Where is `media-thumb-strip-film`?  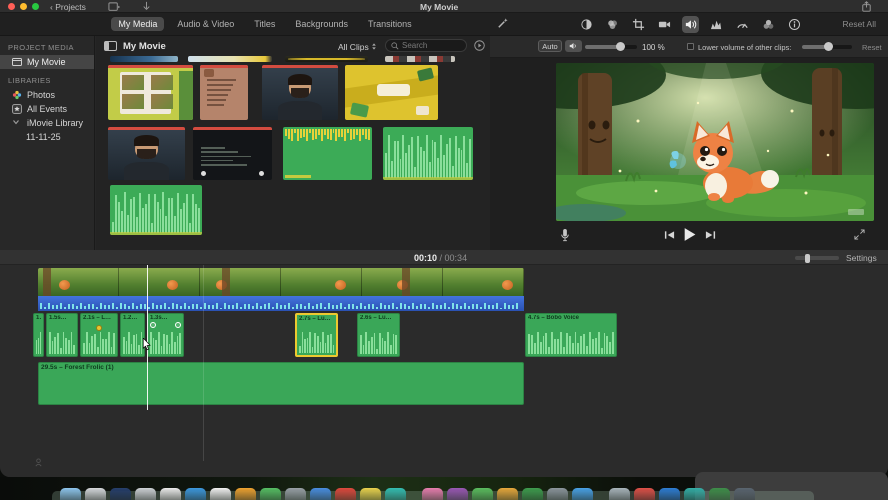 media-thumb-strip-film is located at coordinates (420, 59).